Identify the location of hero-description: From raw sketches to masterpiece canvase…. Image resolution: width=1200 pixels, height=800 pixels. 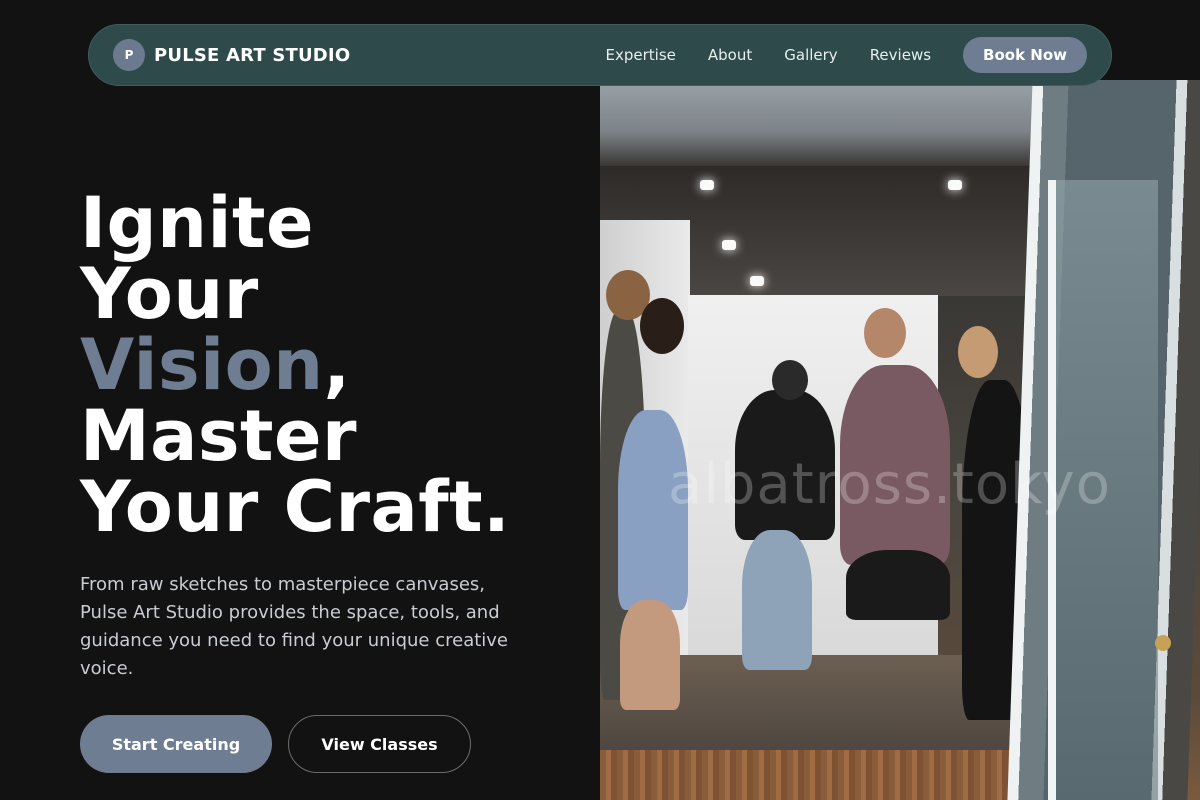
(294, 626).